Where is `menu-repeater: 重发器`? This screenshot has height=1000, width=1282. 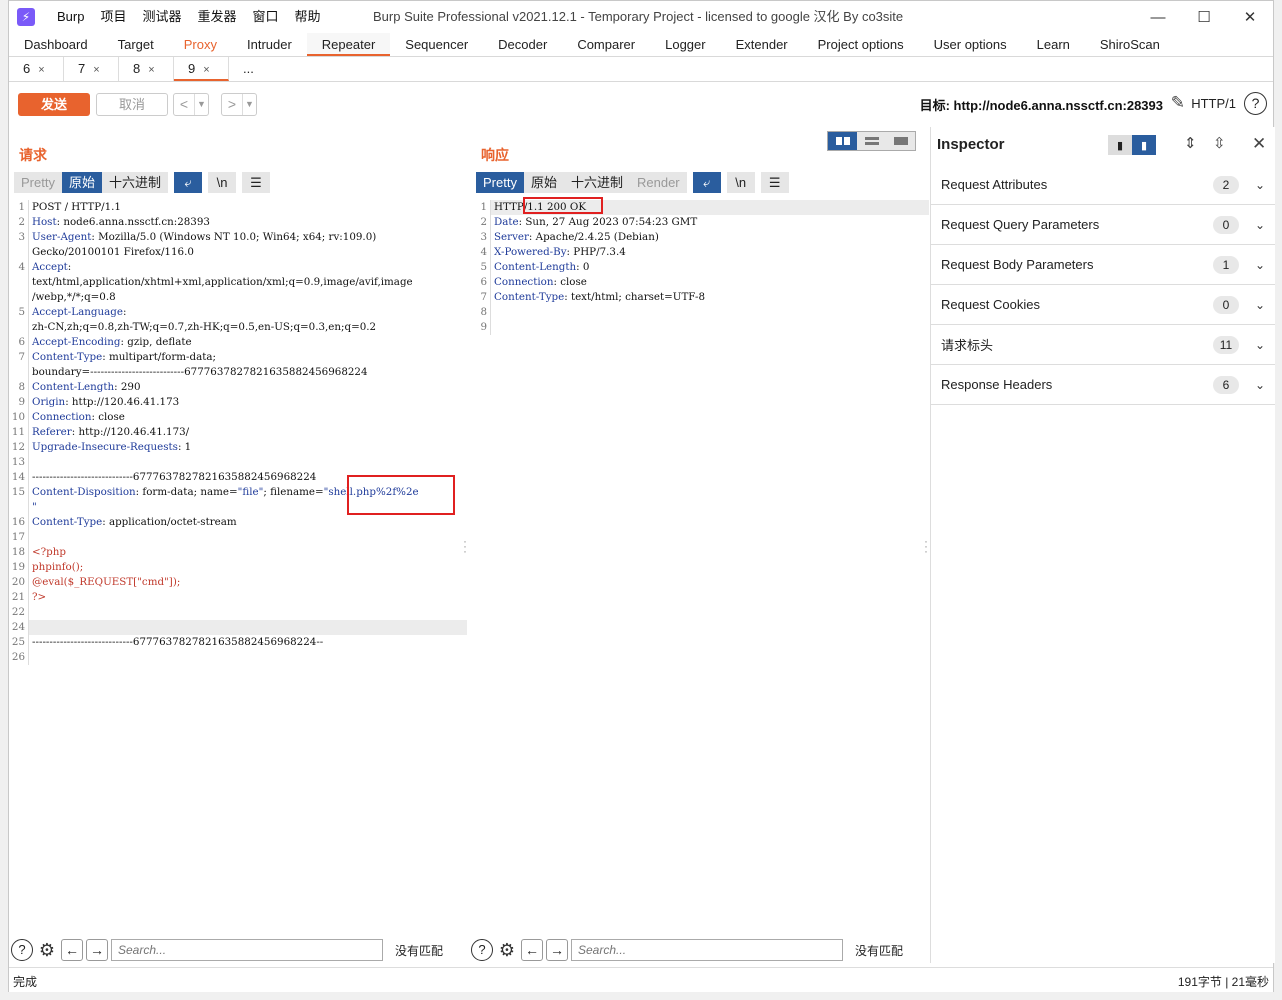 menu-repeater: 重发器 is located at coordinates (217, 17).